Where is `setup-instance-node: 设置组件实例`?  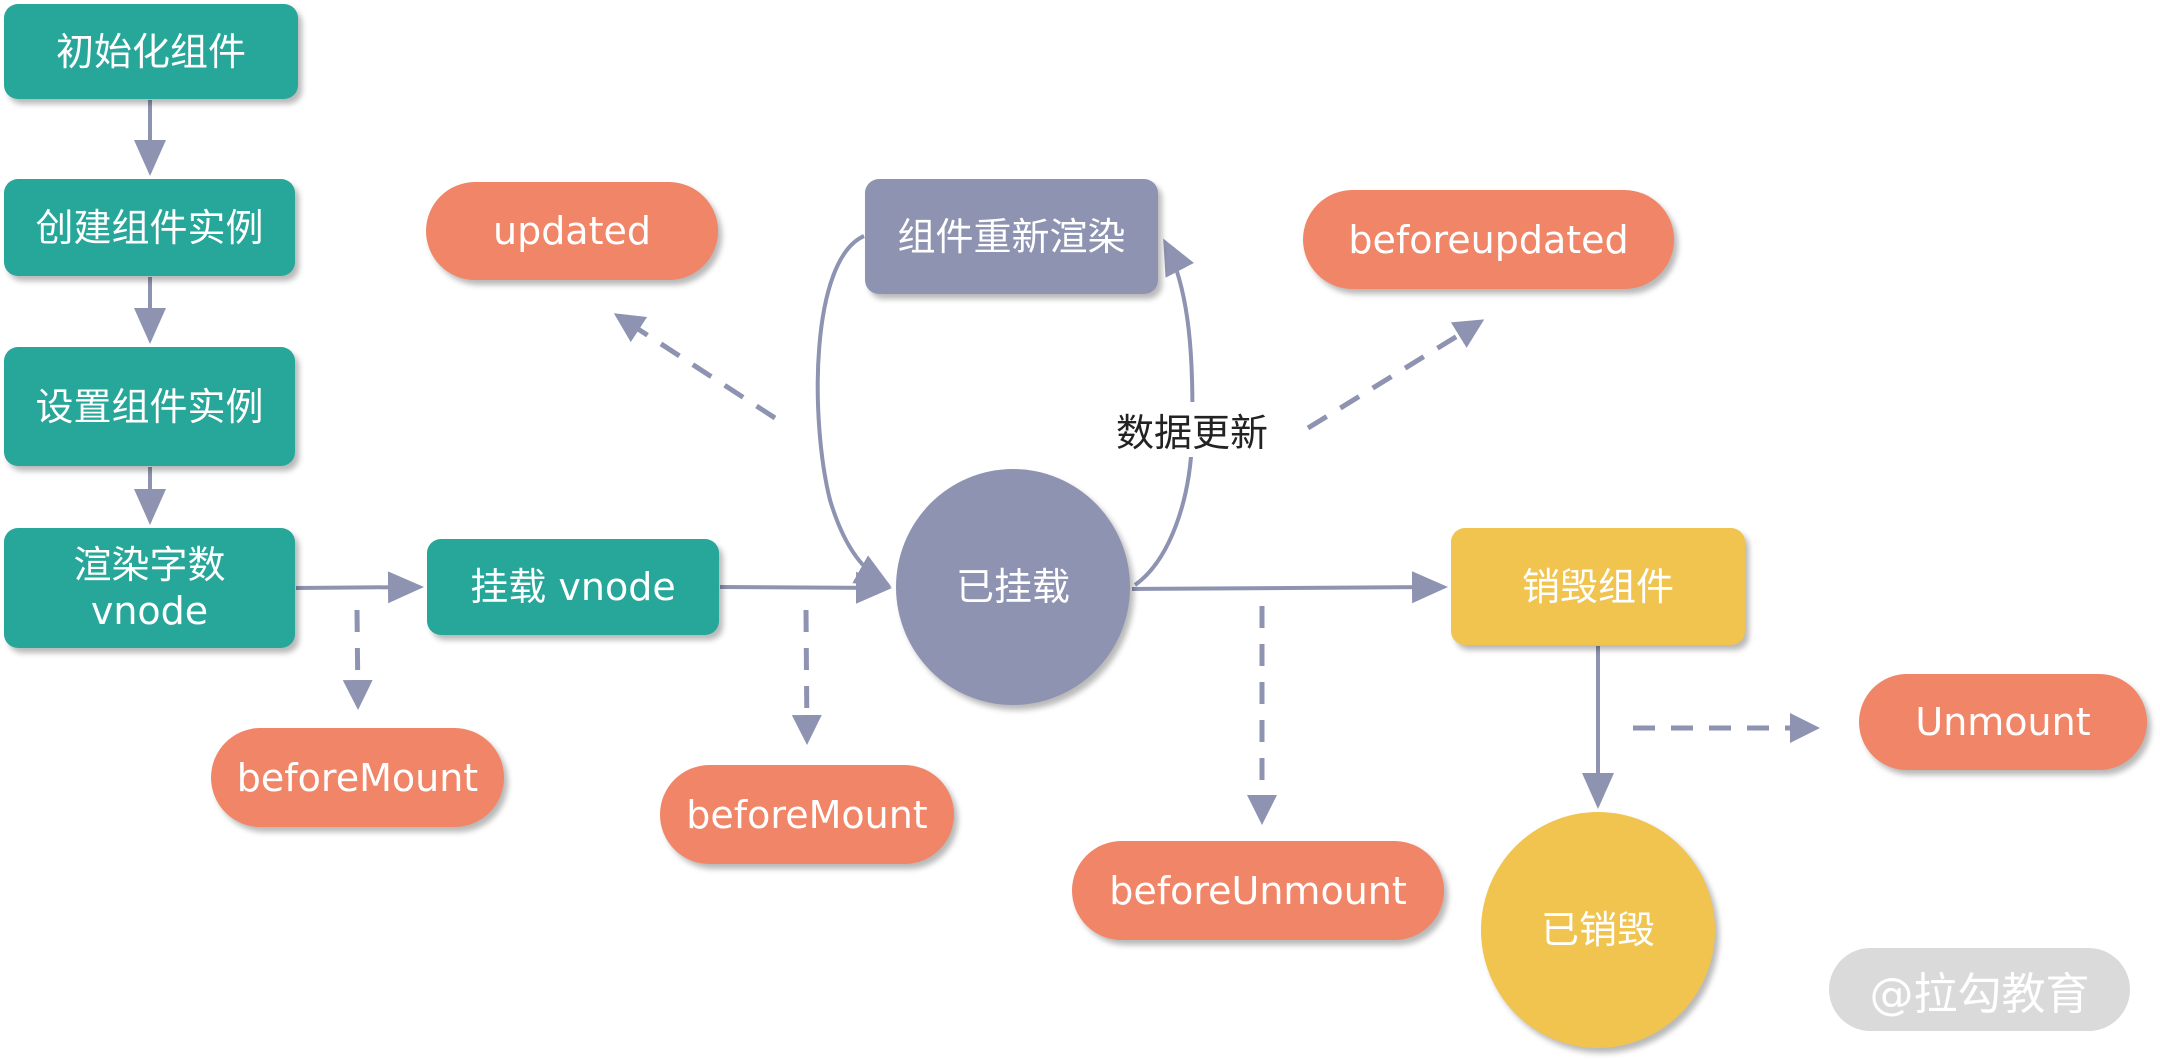 setup-instance-node: 设置组件实例 is located at coordinates (149, 406).